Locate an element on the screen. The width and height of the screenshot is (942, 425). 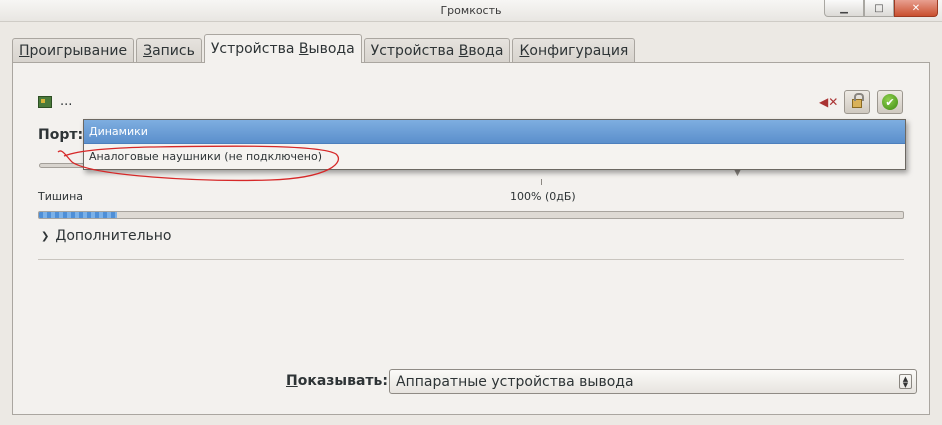
close-button: ✕ is located at coordinates (916, 8).